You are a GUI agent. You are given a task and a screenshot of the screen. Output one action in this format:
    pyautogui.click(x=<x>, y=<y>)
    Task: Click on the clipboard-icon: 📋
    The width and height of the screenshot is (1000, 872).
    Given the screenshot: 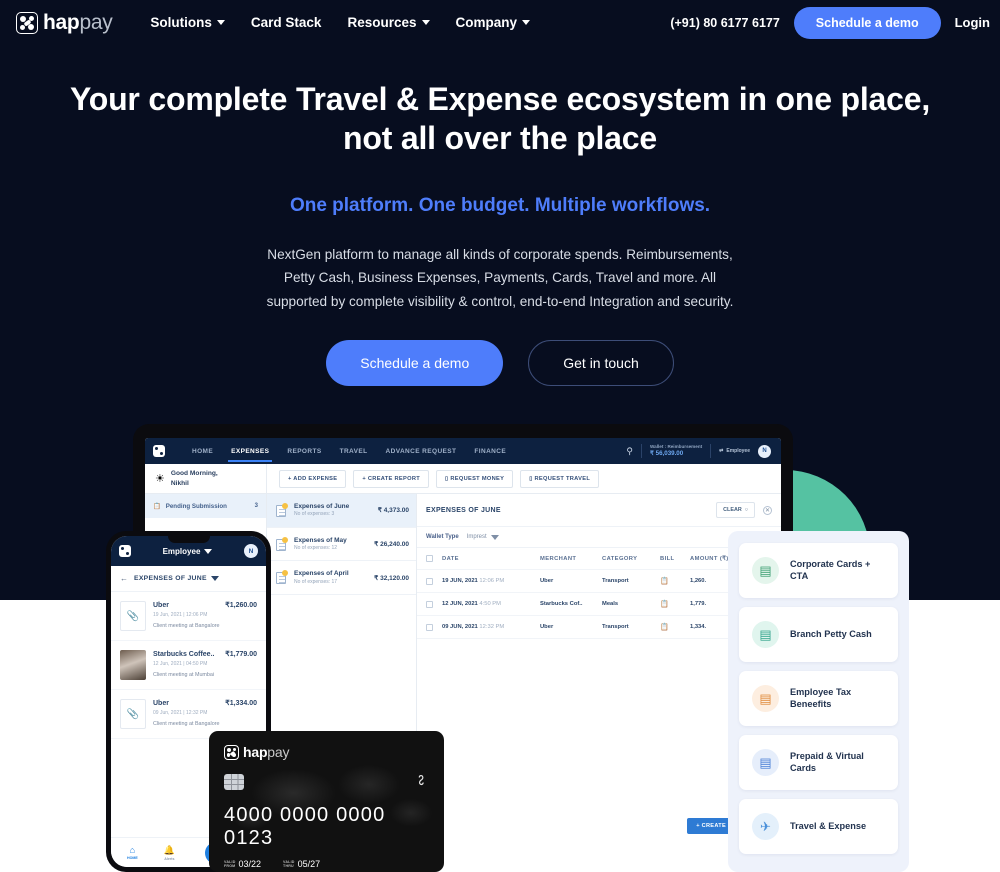 What is the action you would take?
    pyautogui.click(x=157, y=506)
    